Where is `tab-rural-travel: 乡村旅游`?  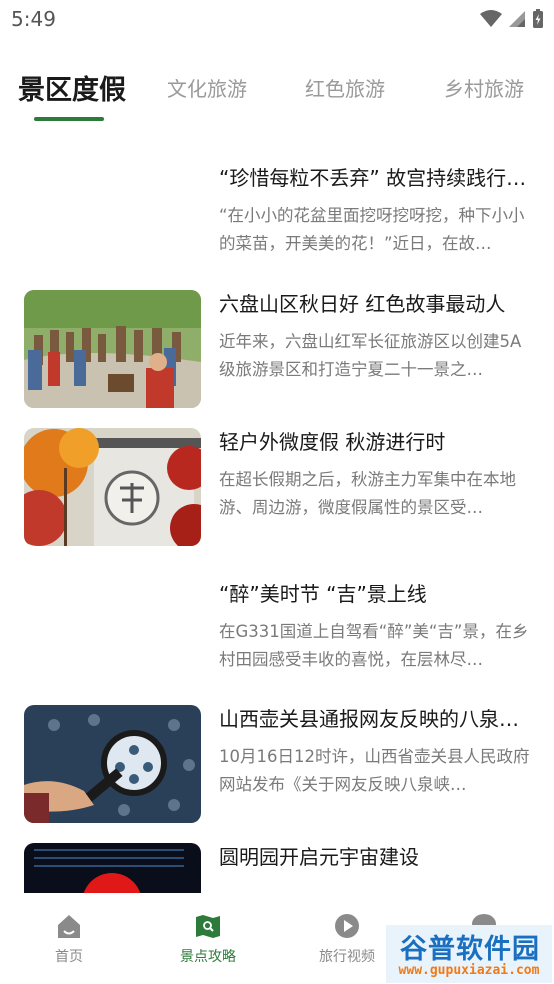 tab-rural-travel: 乡村旅游 is located at coordinates (484, 87).